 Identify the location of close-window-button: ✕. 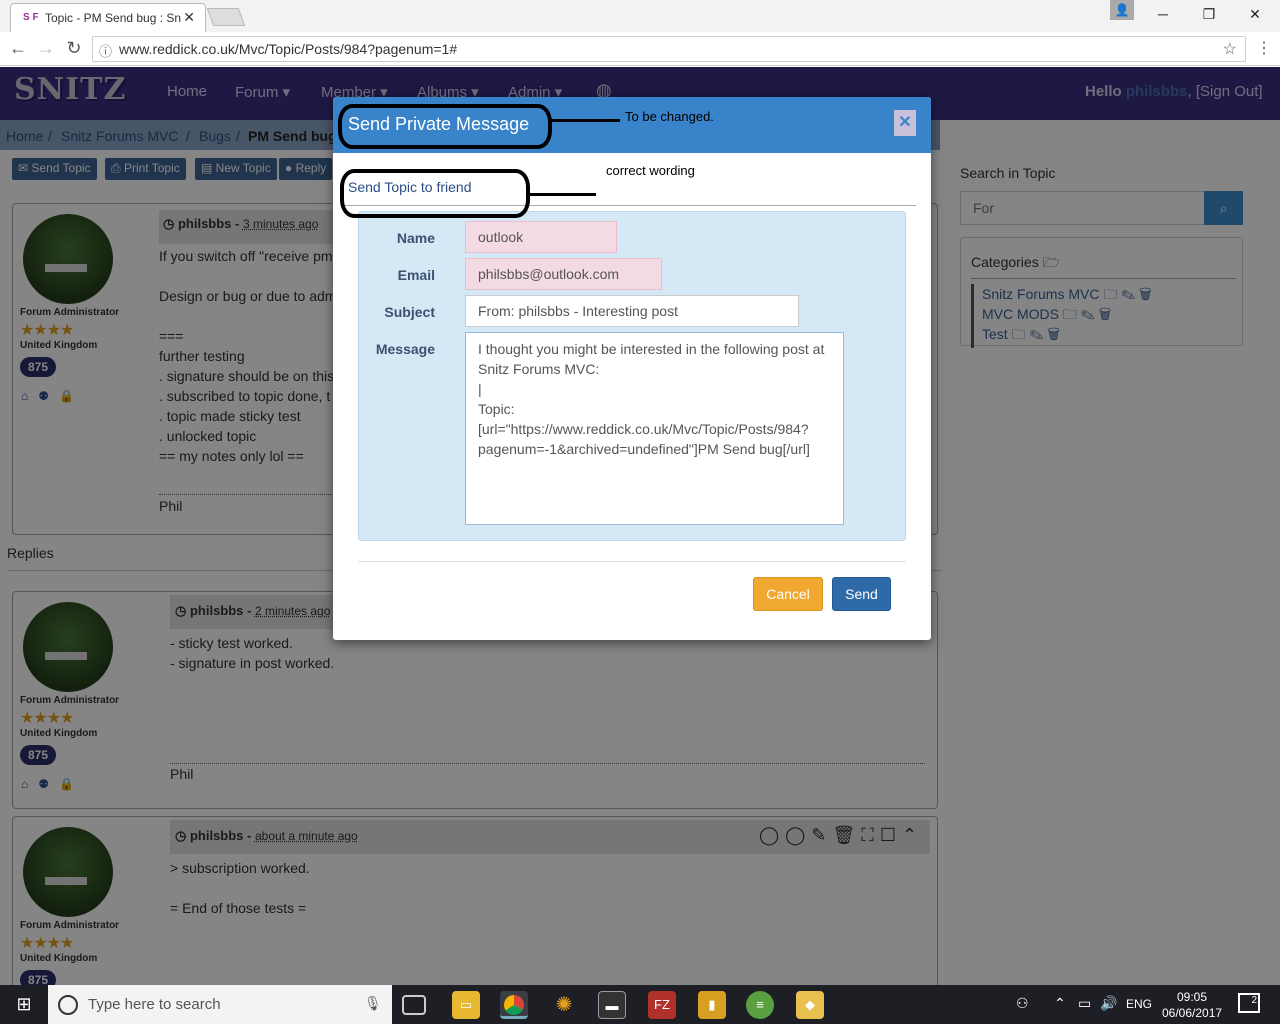
(1255, 14).